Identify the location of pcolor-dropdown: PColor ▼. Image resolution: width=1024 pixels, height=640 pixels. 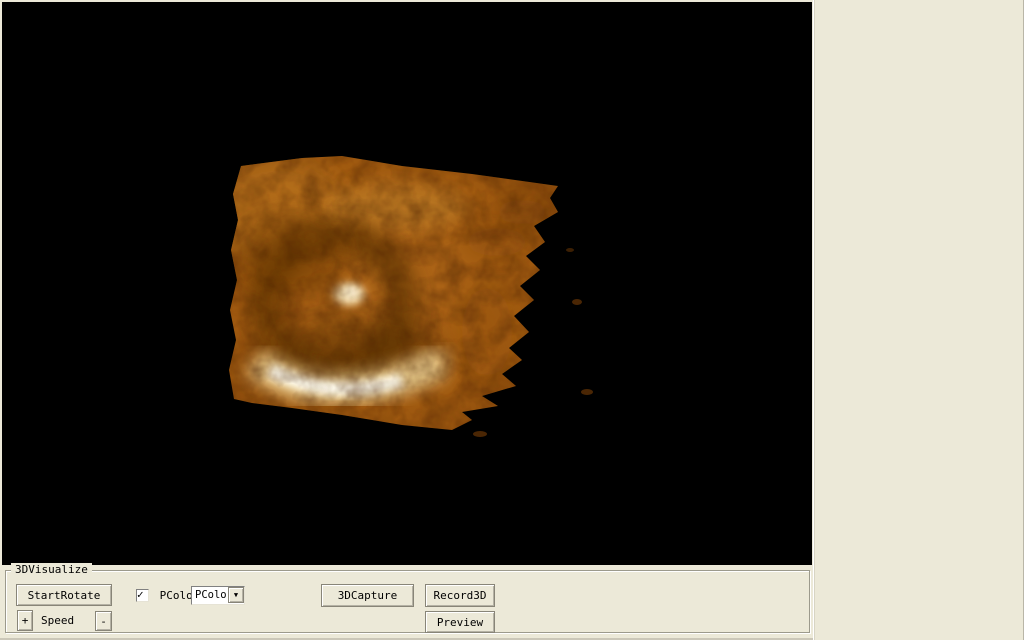
(218, 595).